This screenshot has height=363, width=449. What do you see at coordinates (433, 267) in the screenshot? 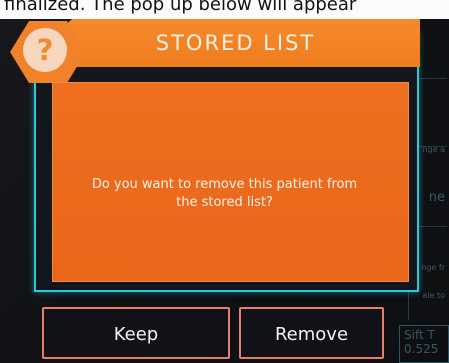
I see `background-label: nge fr` at bounding box center [433, 267].